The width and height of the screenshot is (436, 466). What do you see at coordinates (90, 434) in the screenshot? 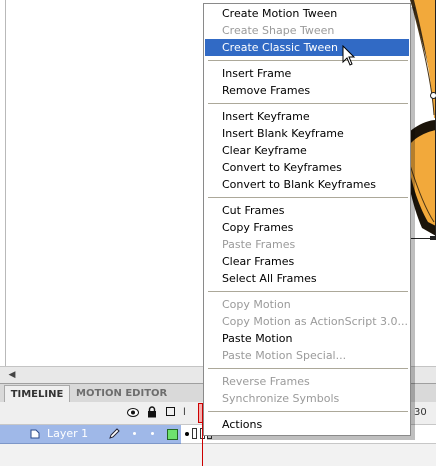
I see `layer-row: Layer 1` at bounding box center [90, 434].